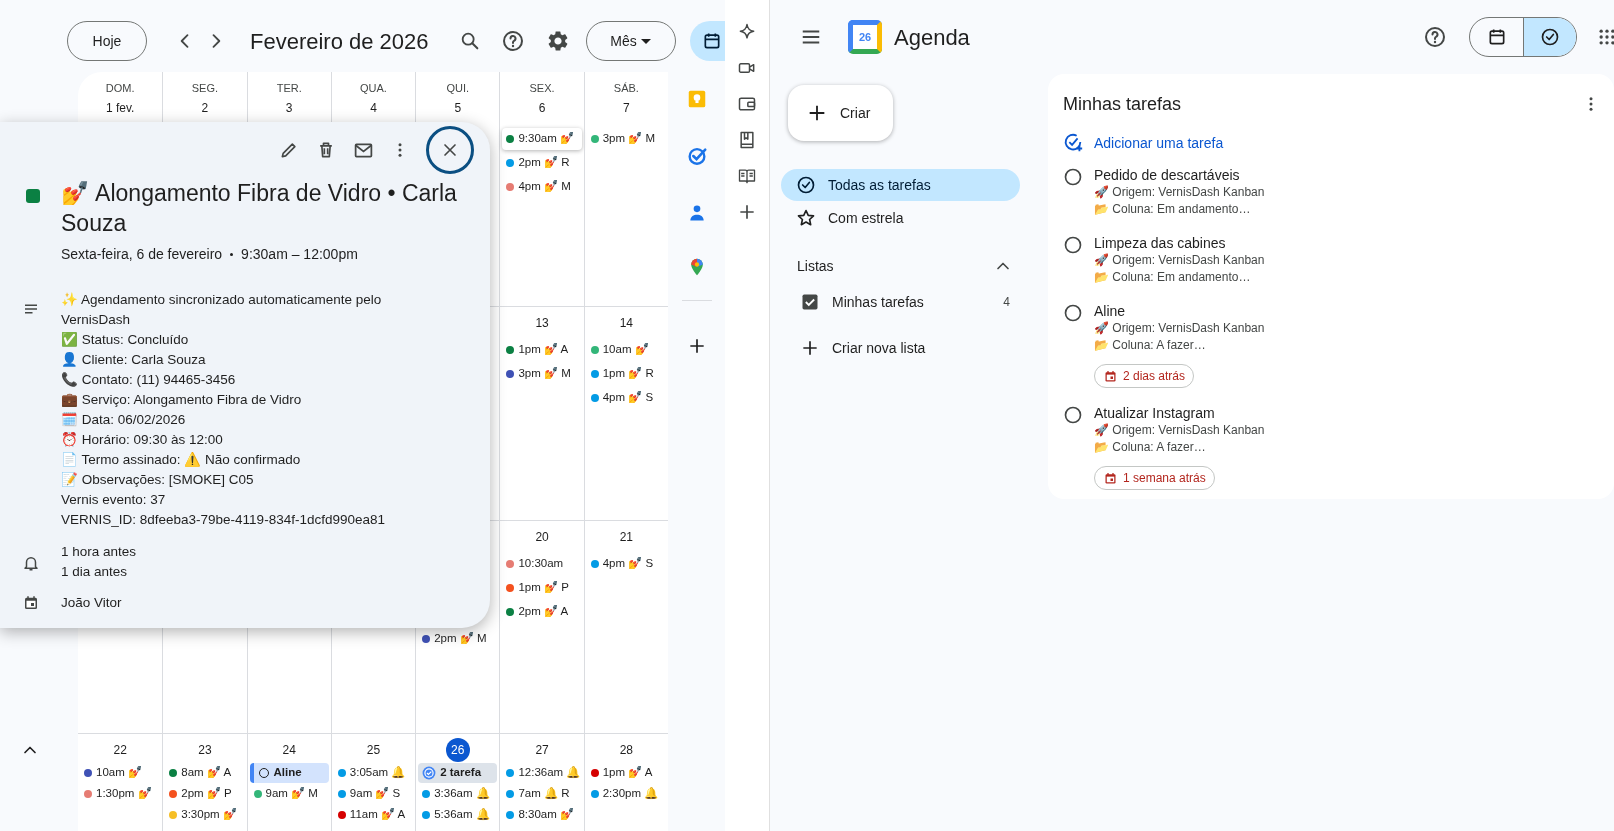  I want to click on day-number: 26, so click(457, 750).